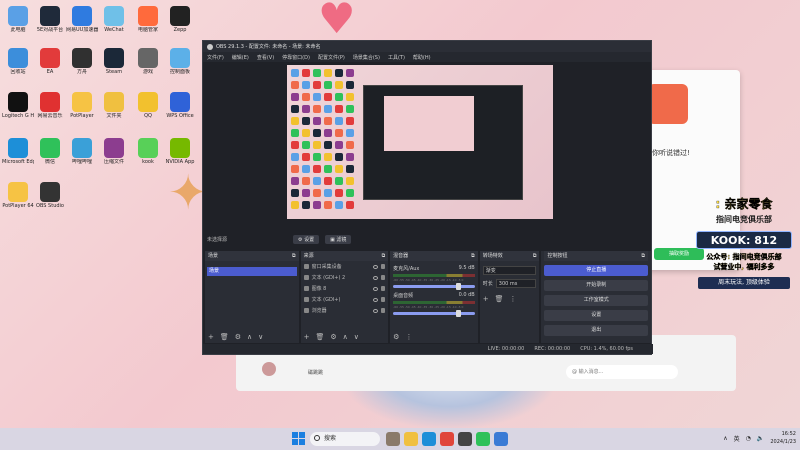 The height and width of the screenshot is (450, 800). What do you see at coordinates (748, 438) in the screenshot?
I see `network-icon: ◔` at bounding box center [748, 438].